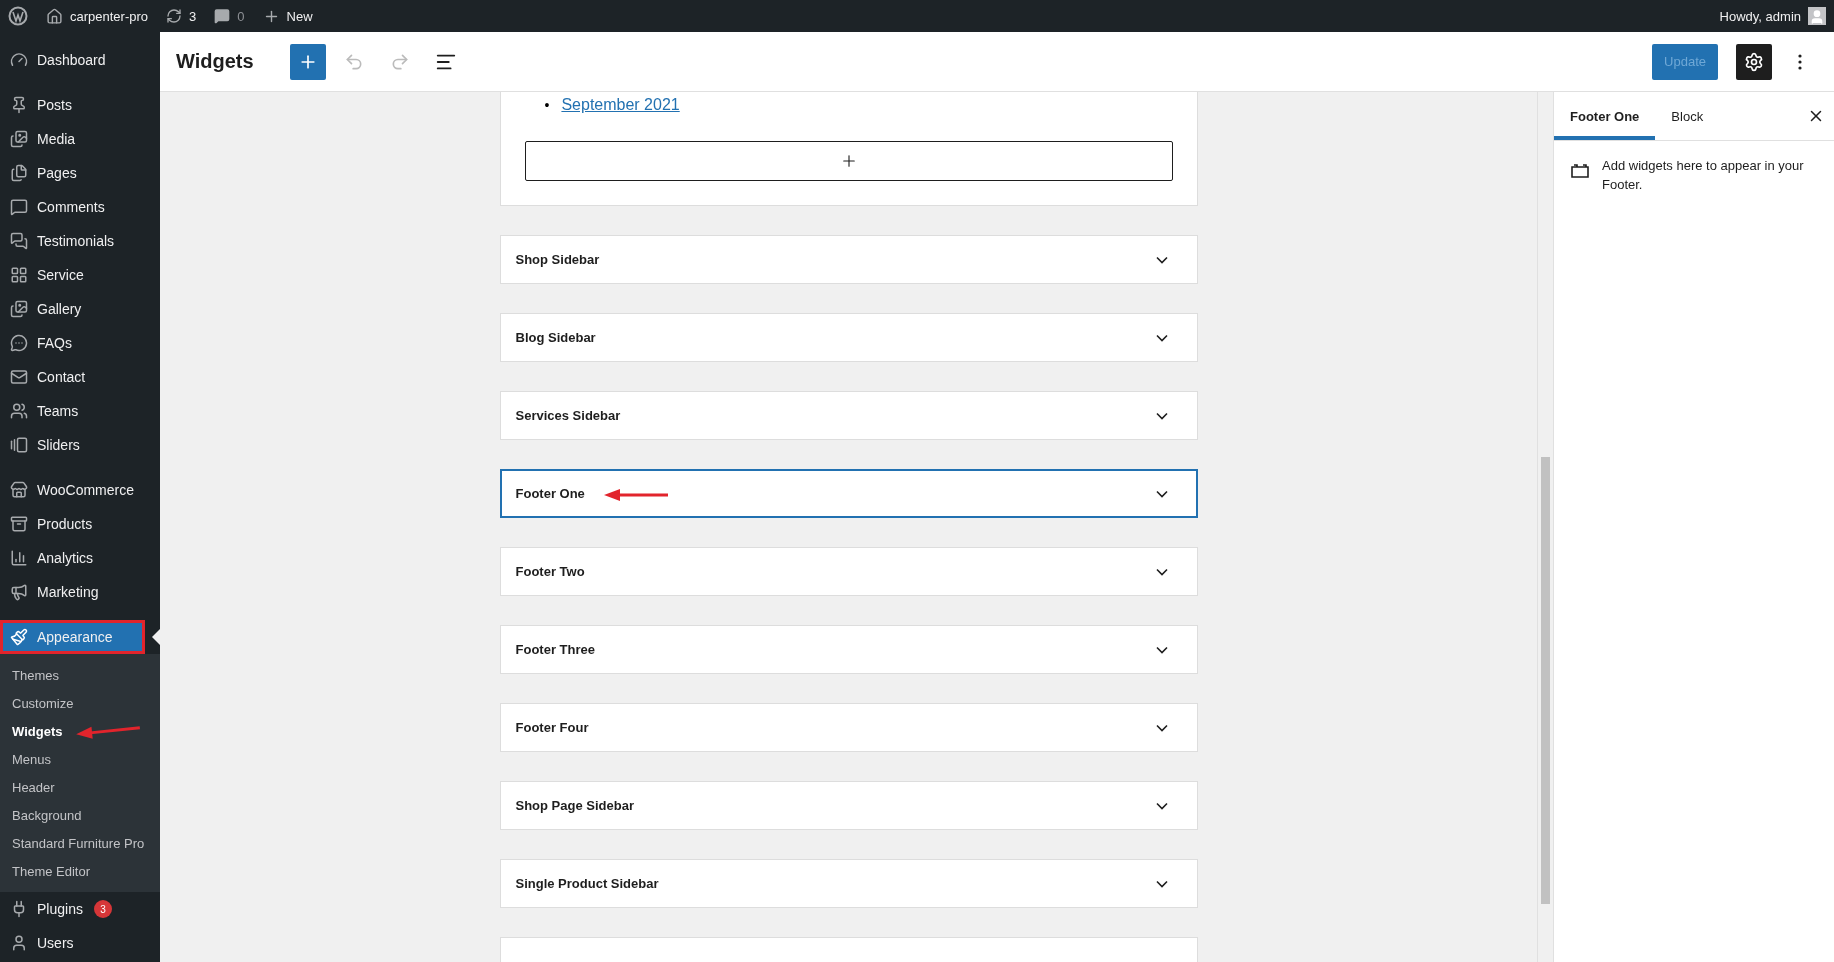 The image size is (1834, 962). Describe the element at coordinates (80, 309) in the screenshot. I see `menu-item: Gallery` at that location.